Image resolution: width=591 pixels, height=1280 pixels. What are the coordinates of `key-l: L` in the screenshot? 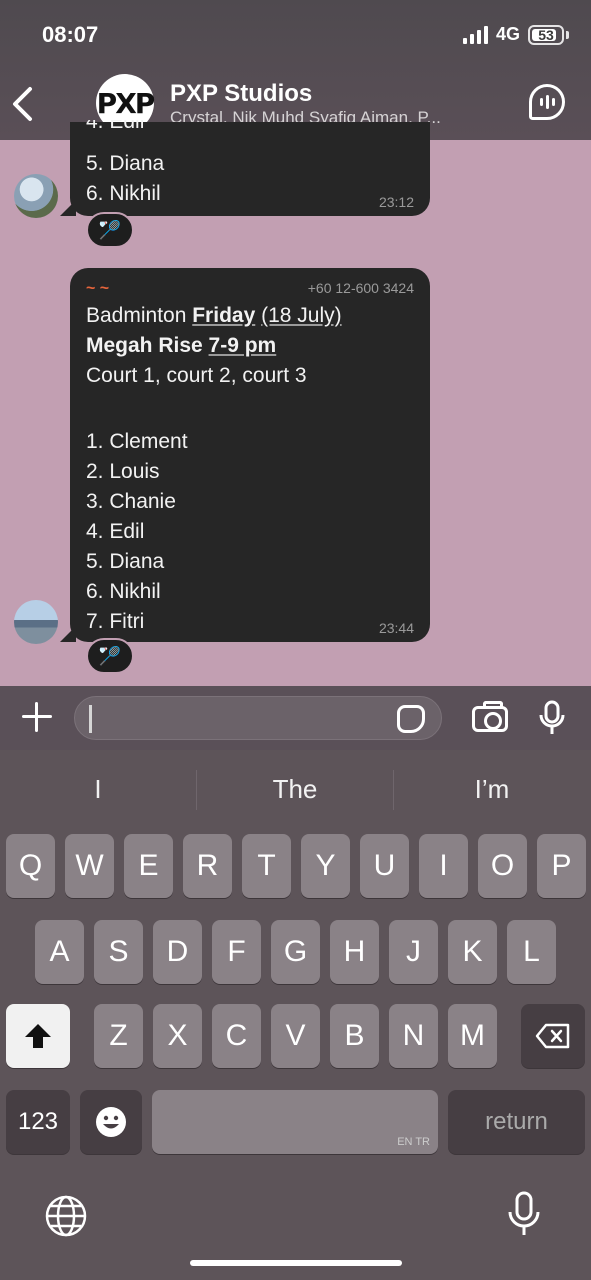 It's located at (531, 952).